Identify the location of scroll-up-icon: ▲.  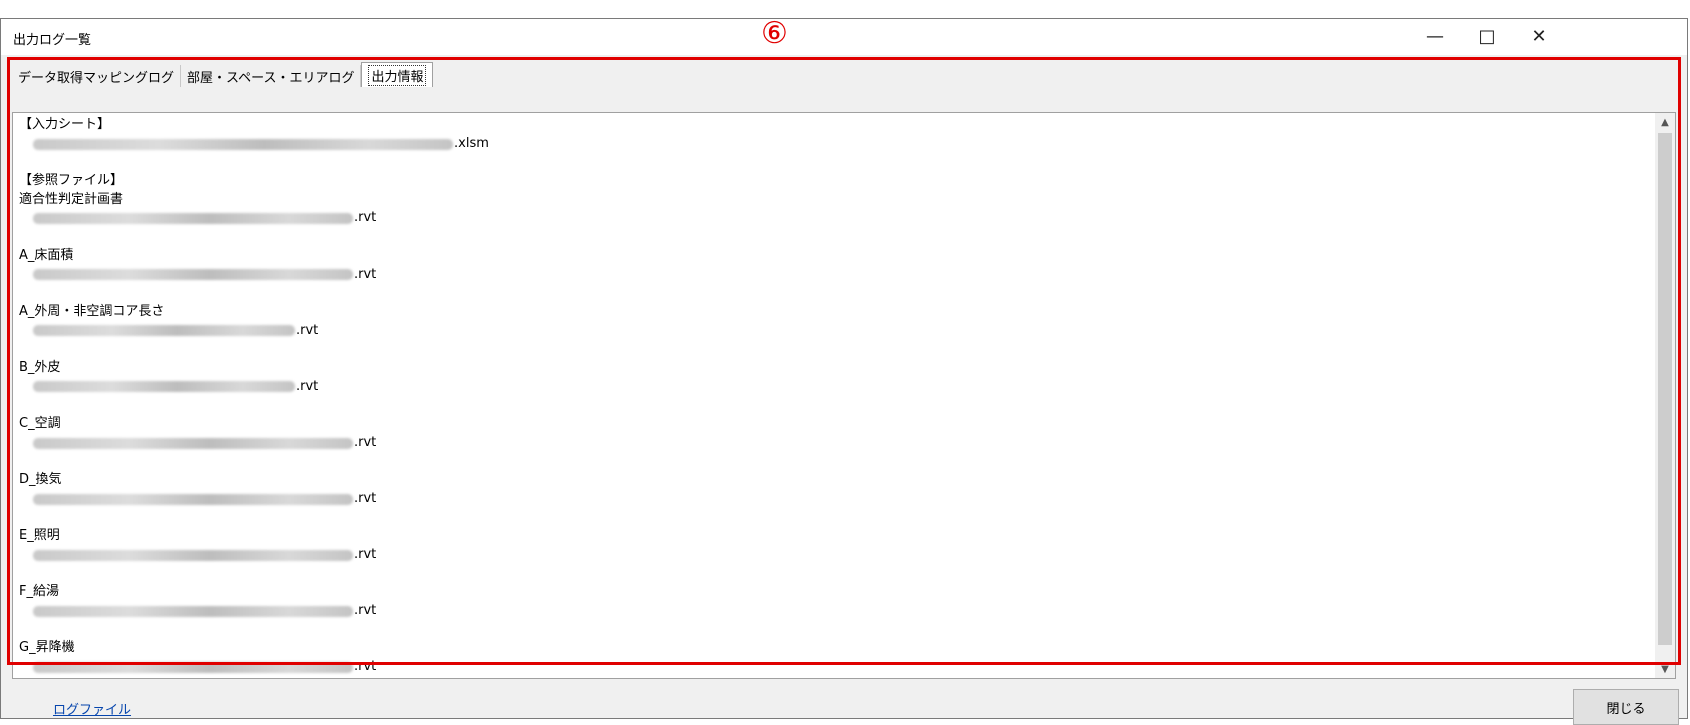
(1665, 122).